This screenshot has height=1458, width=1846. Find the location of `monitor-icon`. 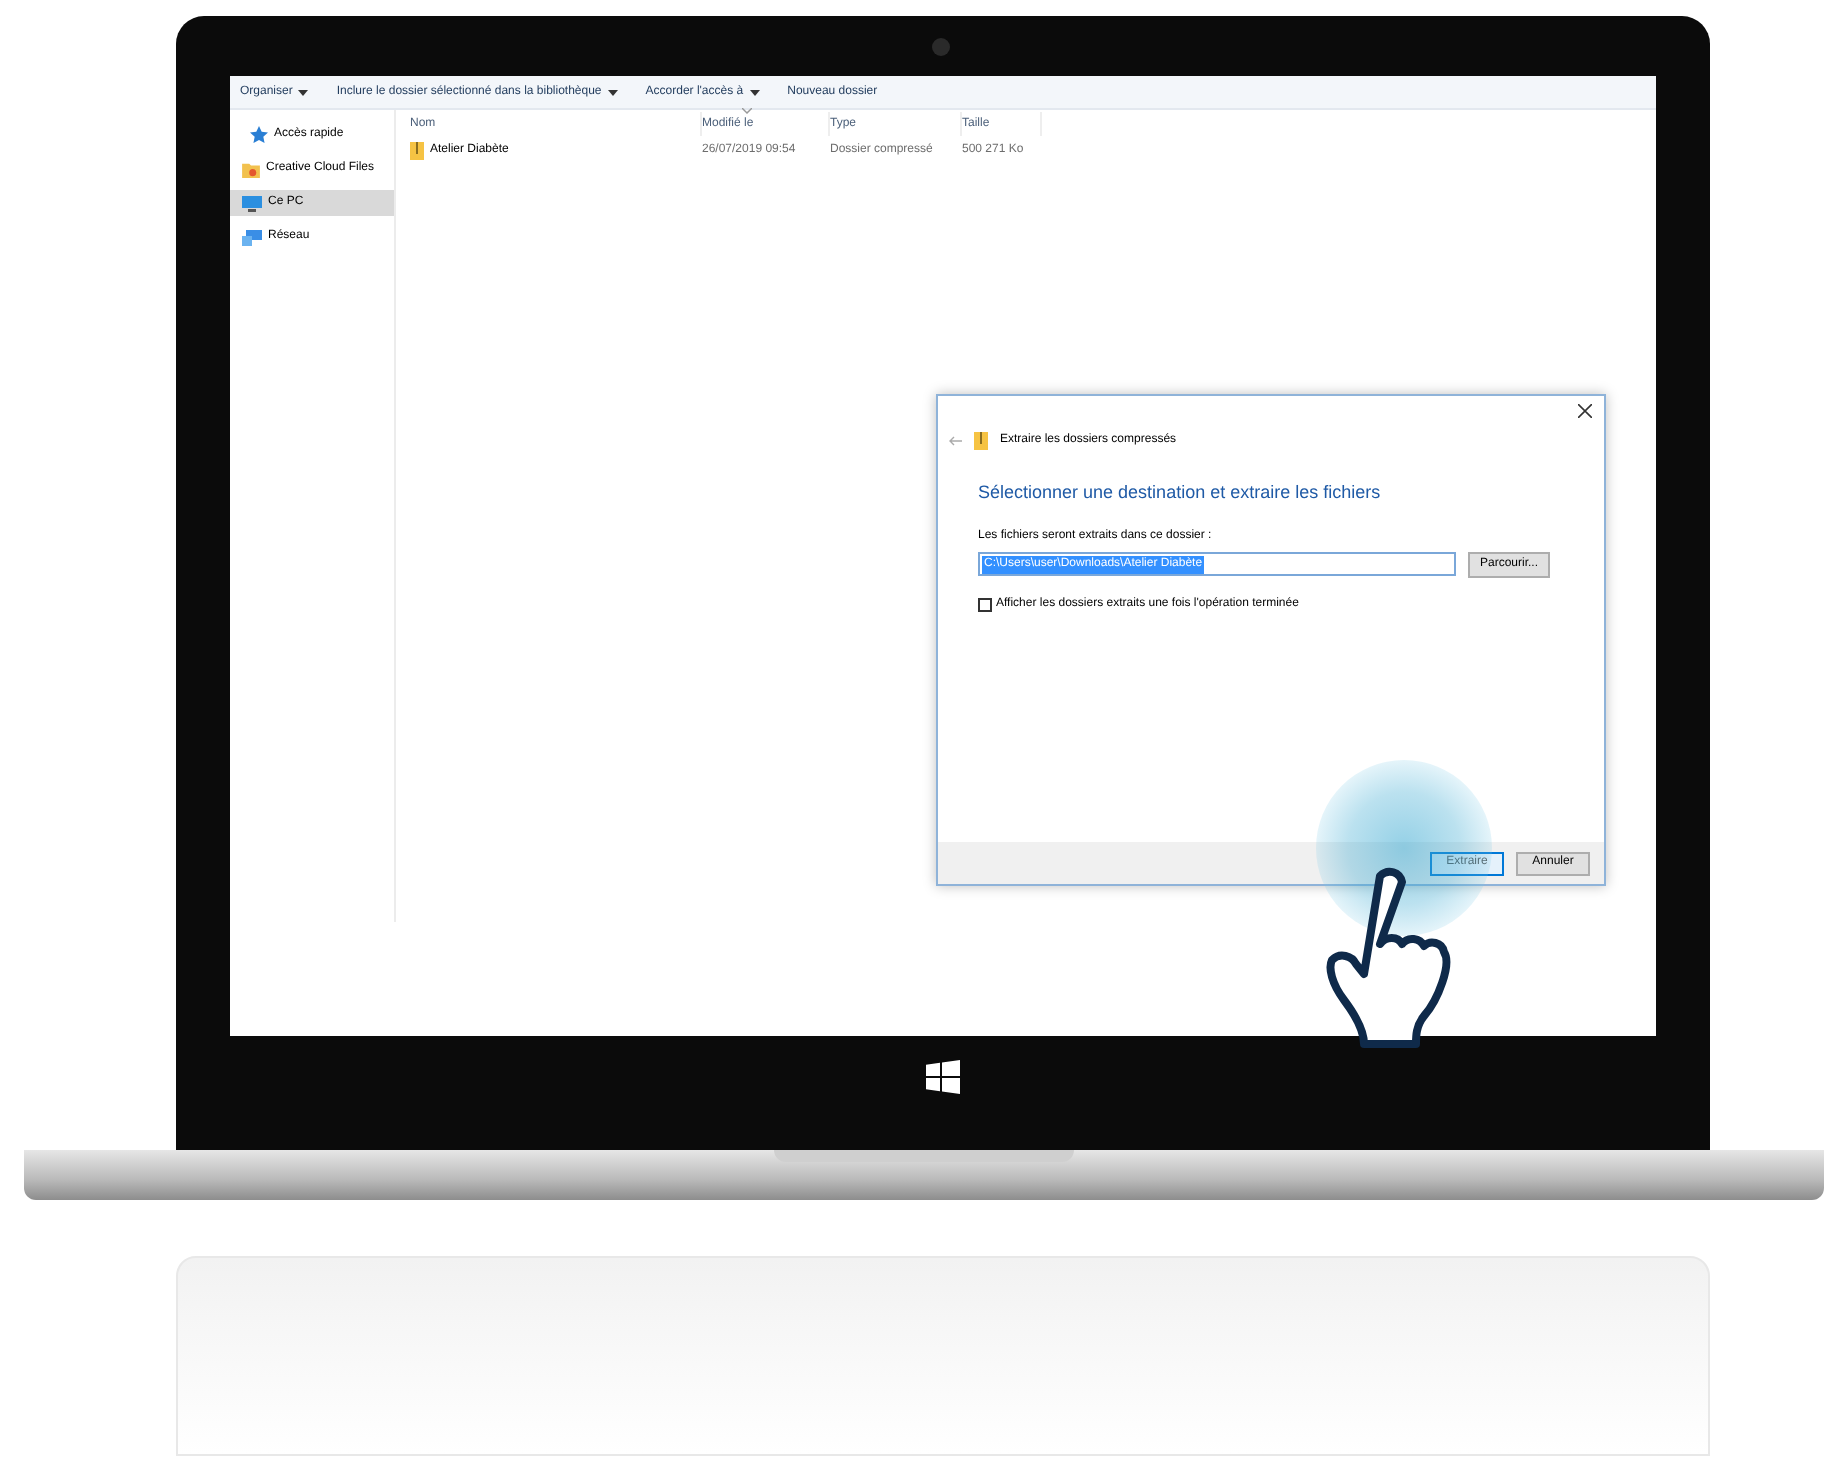

monitor-icon is located at coordinates (252, 203).